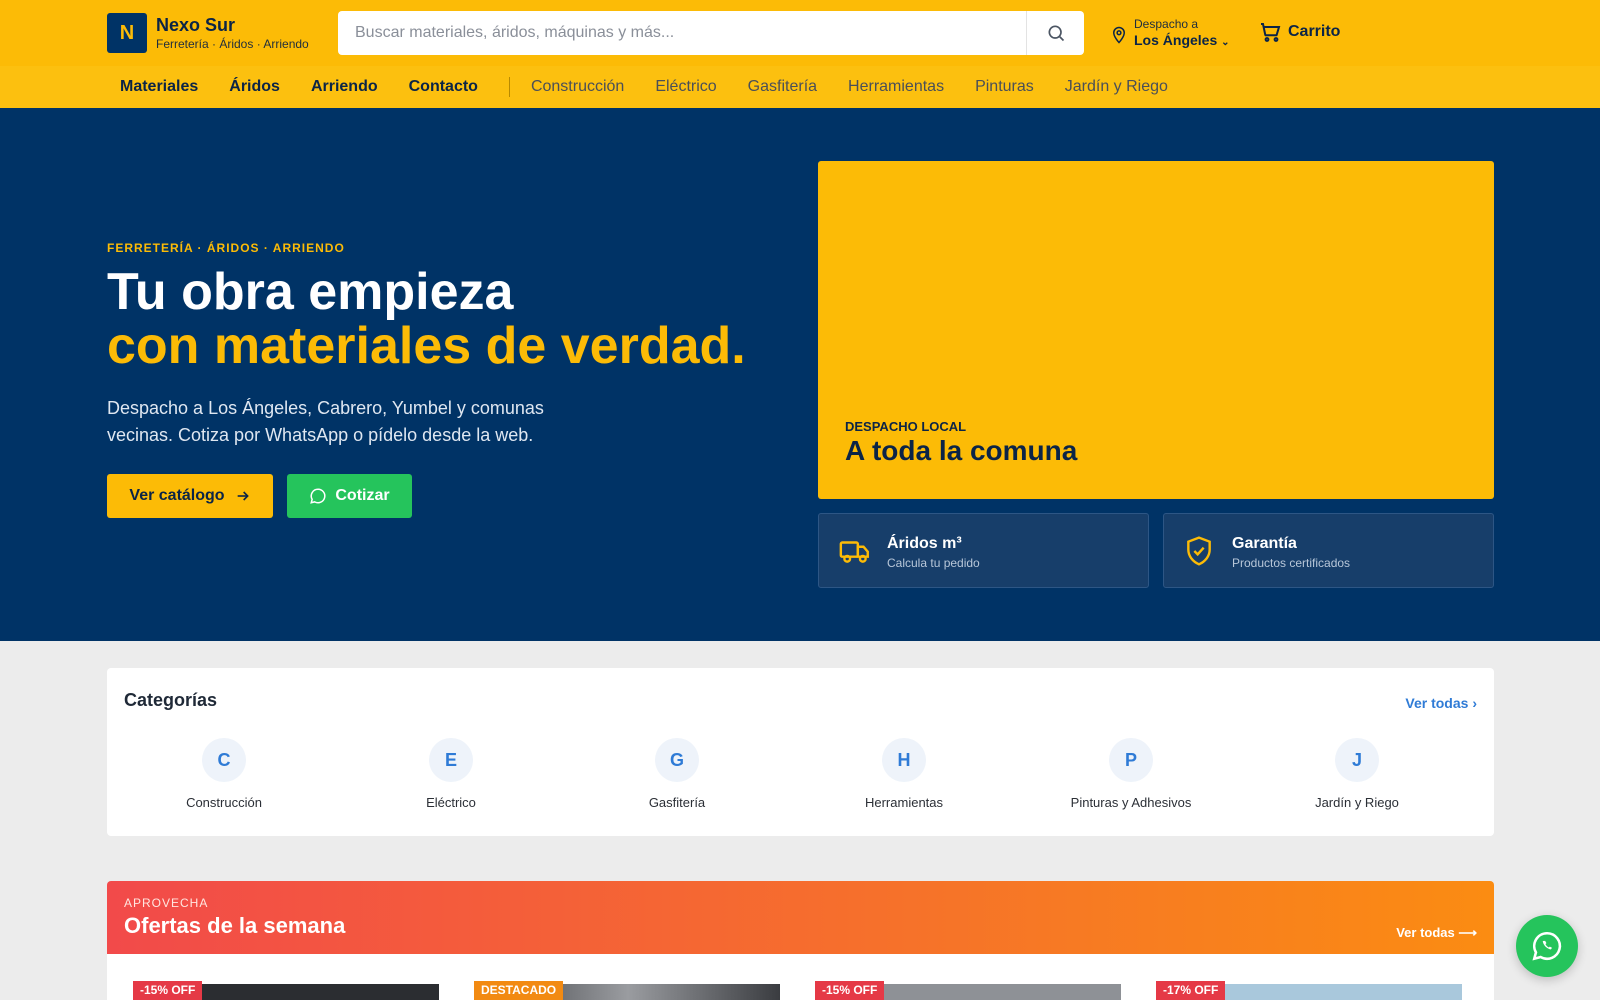 This screenshot has width=1600, height=1000. I want to click on location-label: Despacho a, so click(1166, 24).